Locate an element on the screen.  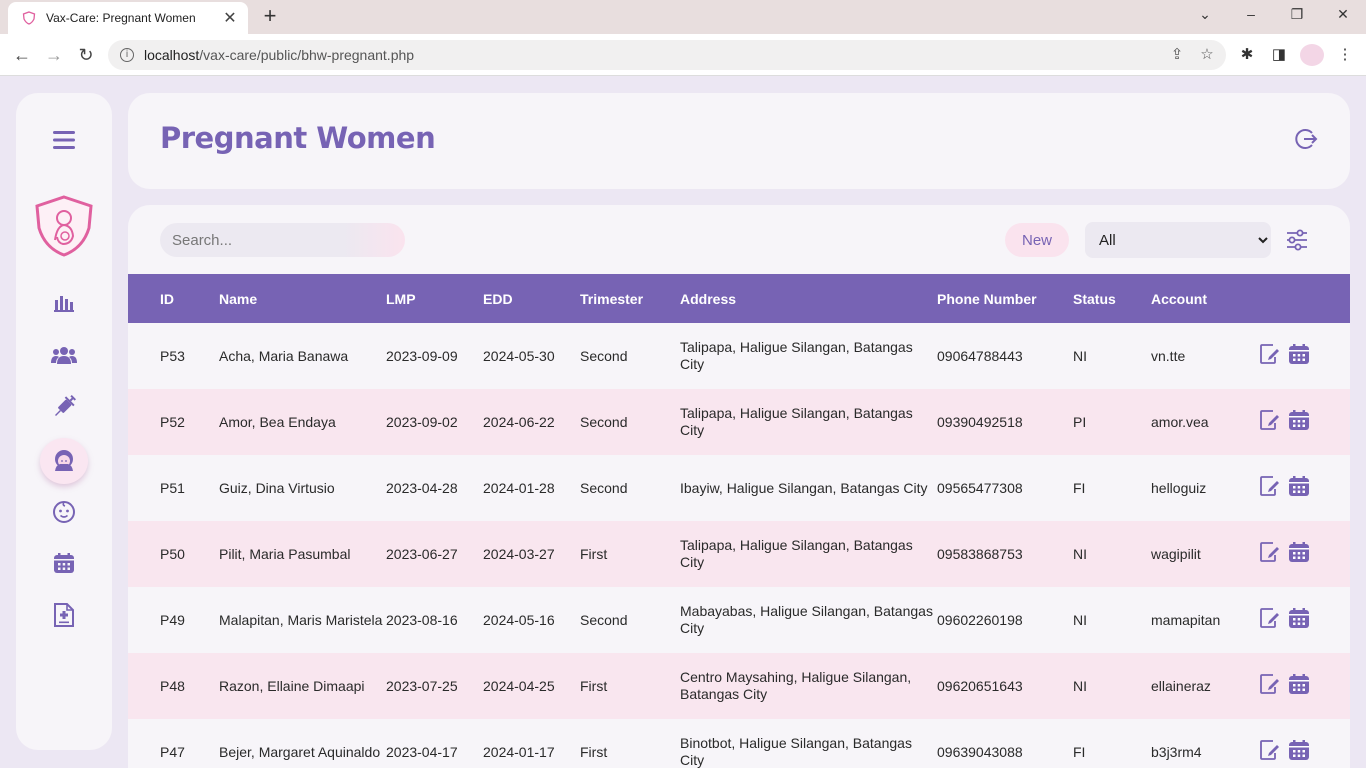
cell-name: Acha, Maria Banawa is located at coordinates (284, 355).